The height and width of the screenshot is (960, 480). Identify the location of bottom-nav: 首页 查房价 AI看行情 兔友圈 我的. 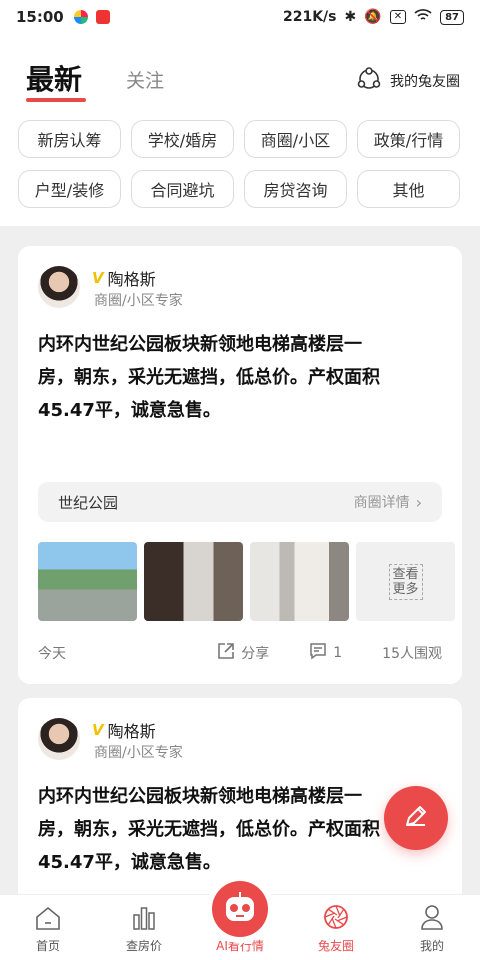
(240, 920).